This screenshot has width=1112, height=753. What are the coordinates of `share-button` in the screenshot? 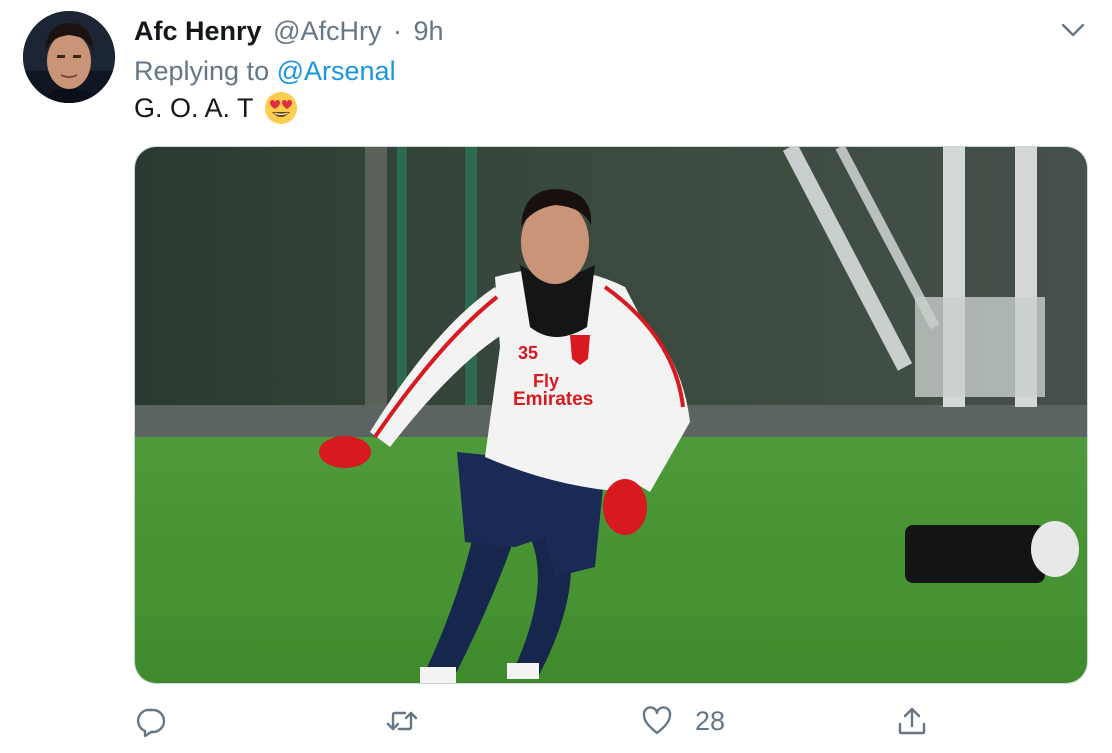 It's located at (912, 721).